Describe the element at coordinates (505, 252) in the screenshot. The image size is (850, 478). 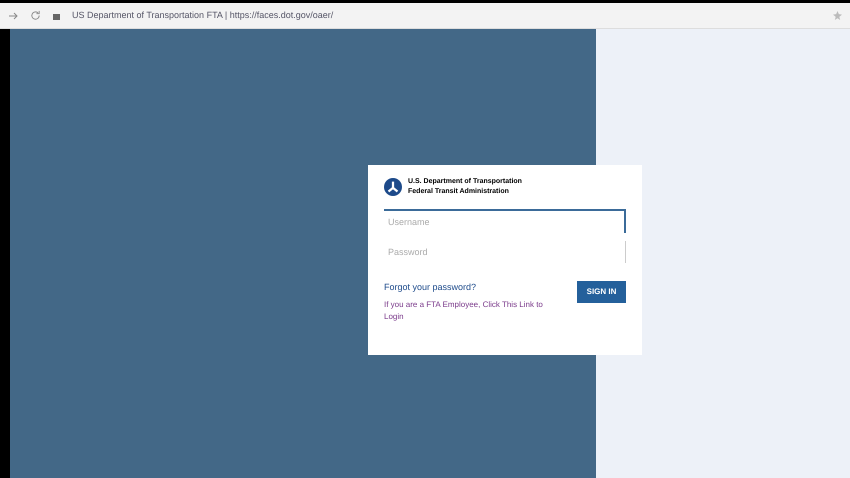
I see `password-field: Password` at that location.